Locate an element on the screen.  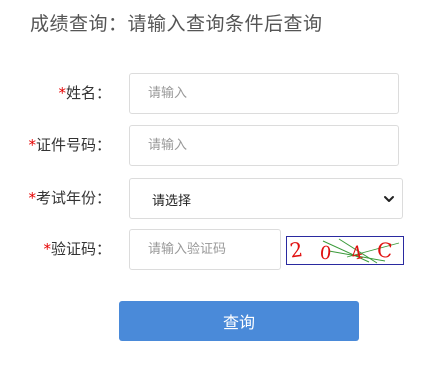
query-button: 查询 is located at coordinates (239, 321).